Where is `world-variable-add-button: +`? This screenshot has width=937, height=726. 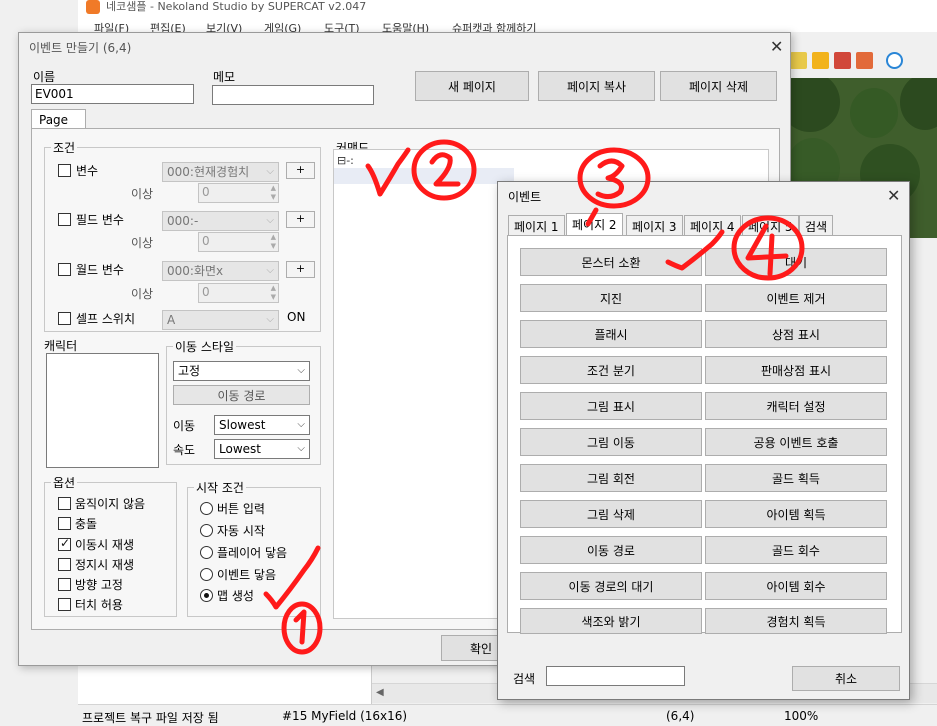
world-variable-add-button: + is located at coordinates (300, 269).